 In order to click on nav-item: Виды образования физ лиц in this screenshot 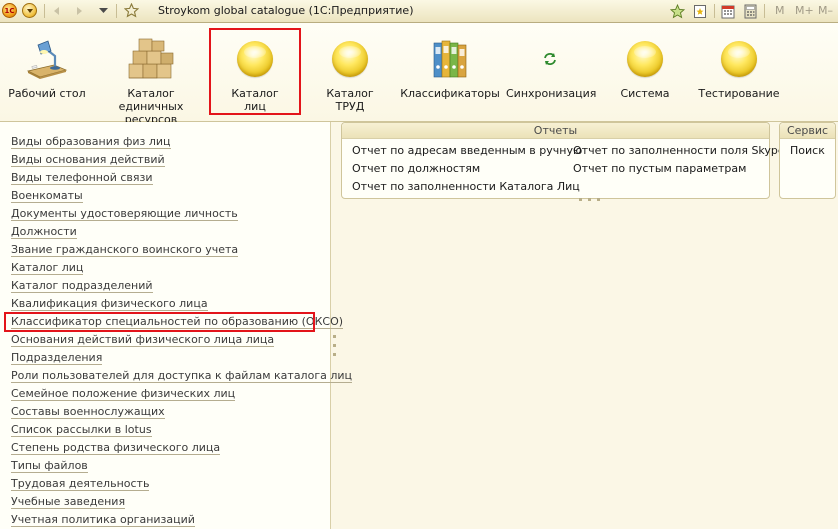, I will do `click(181, 142)`.